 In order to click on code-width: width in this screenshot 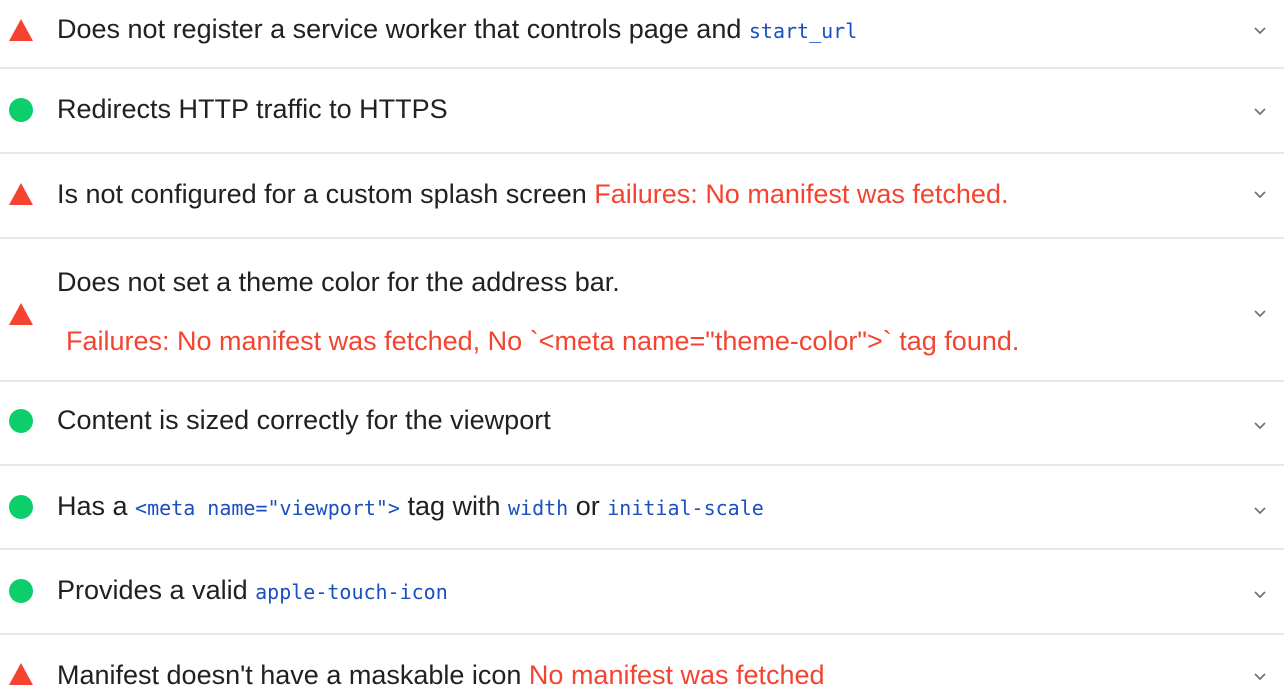, I will do `click(538, 508)`.